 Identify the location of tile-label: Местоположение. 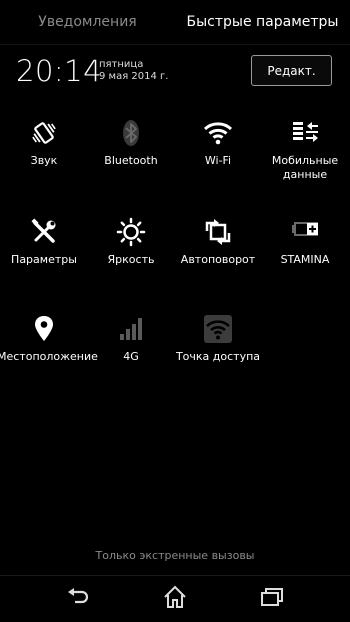
(49, 356).